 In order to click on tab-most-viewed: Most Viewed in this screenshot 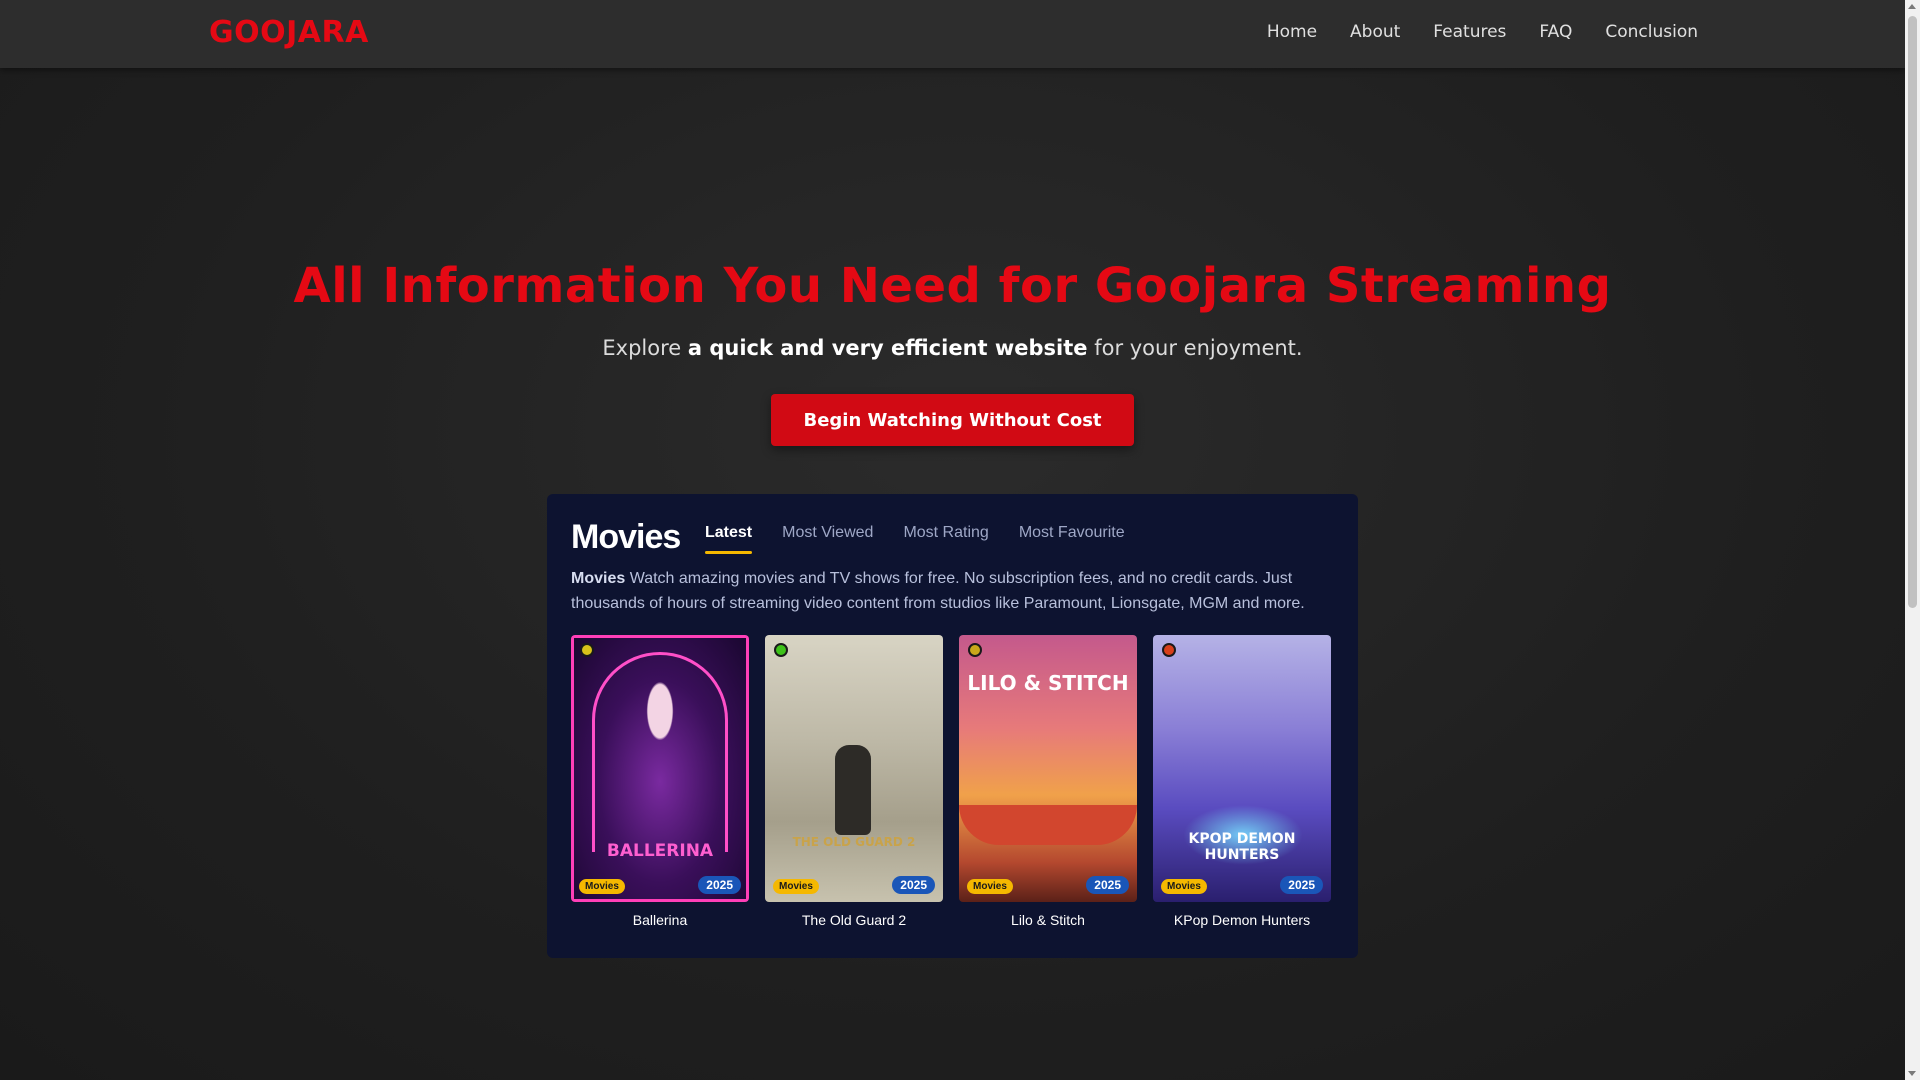, I will do `click(827, 539)`.